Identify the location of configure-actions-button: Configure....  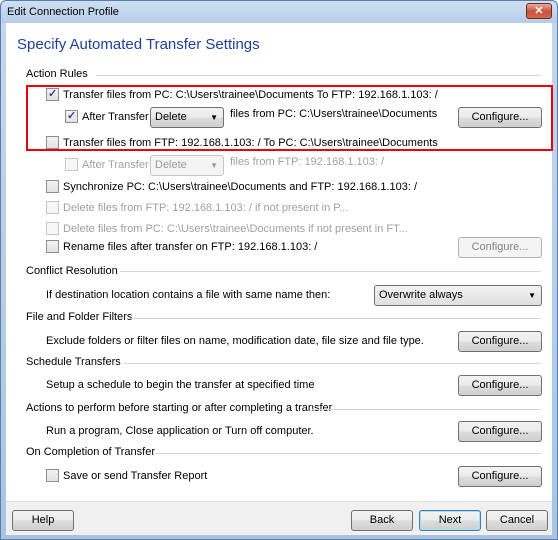
(500, 431).